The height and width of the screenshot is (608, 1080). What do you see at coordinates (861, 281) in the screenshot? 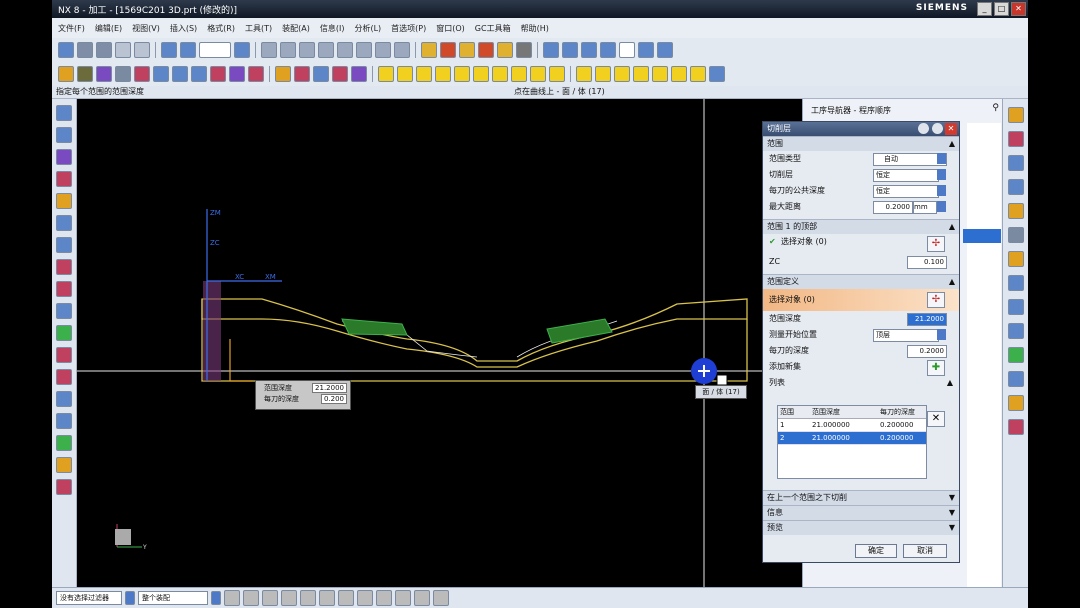
I see `section-range-def: 范围定义 ▲` at bounding box center [861, 281].